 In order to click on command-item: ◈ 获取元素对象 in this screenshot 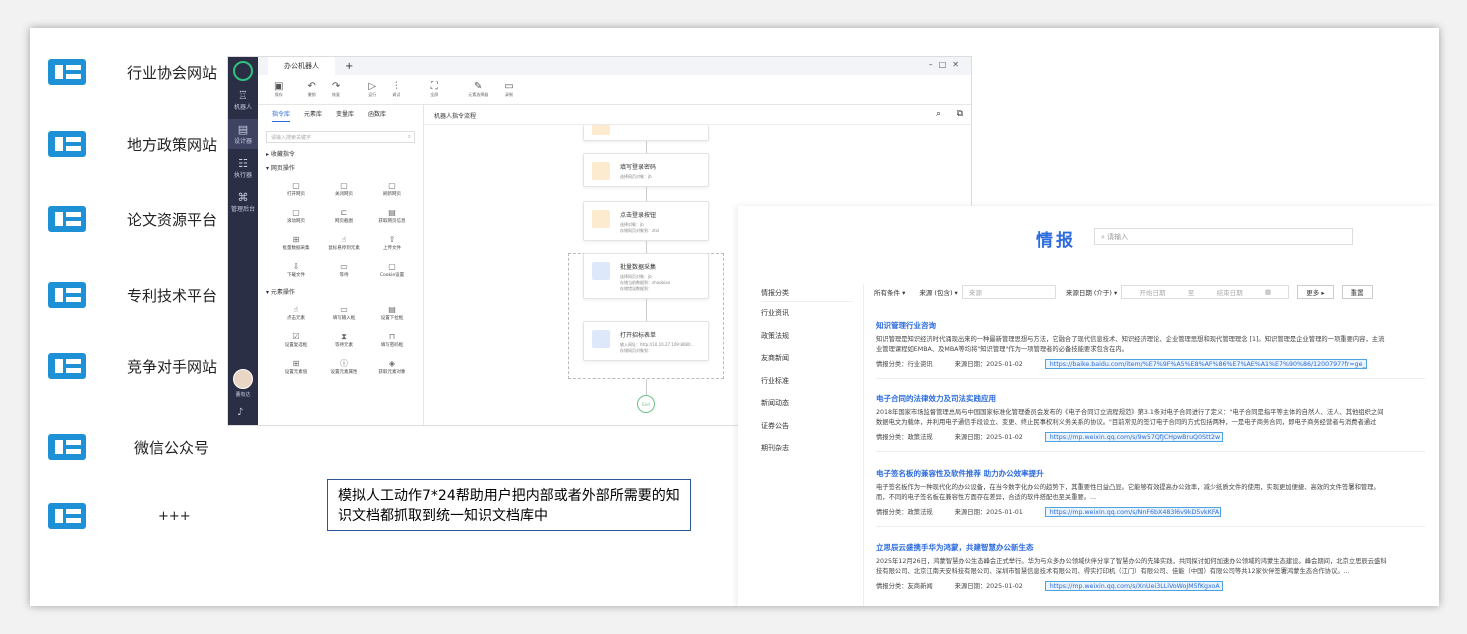, I will do `click(392, 367)`.